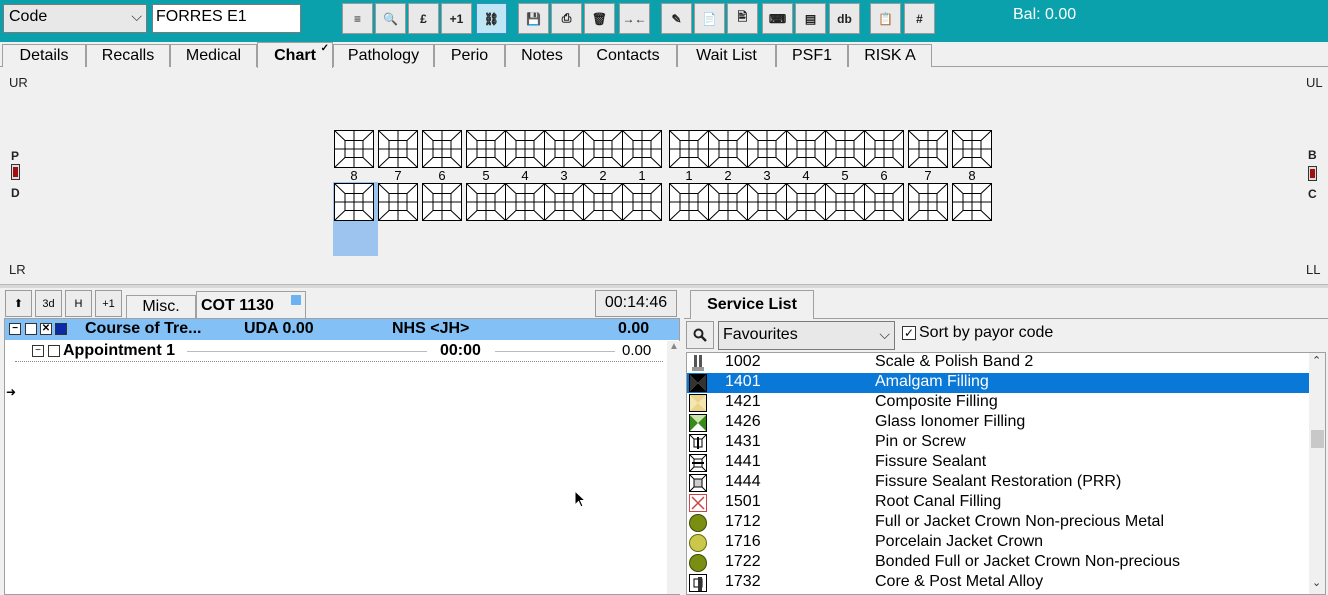 Image resolution: width=1328 pixels, height=595 pixels. Describe the element at coordinates (78, 303) in the screenshot. I see `h-button: H` at that location.